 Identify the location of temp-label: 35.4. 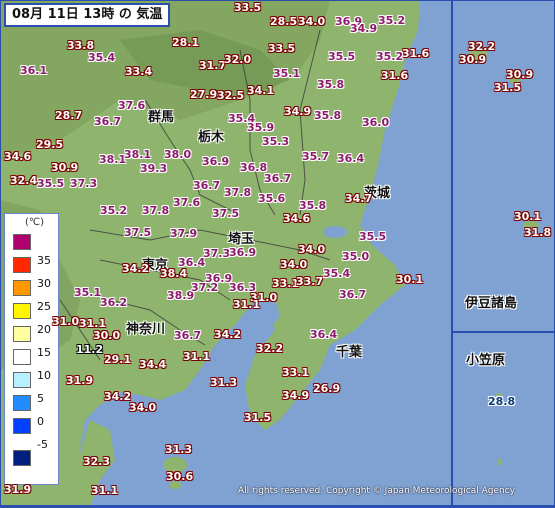
(337, 273).